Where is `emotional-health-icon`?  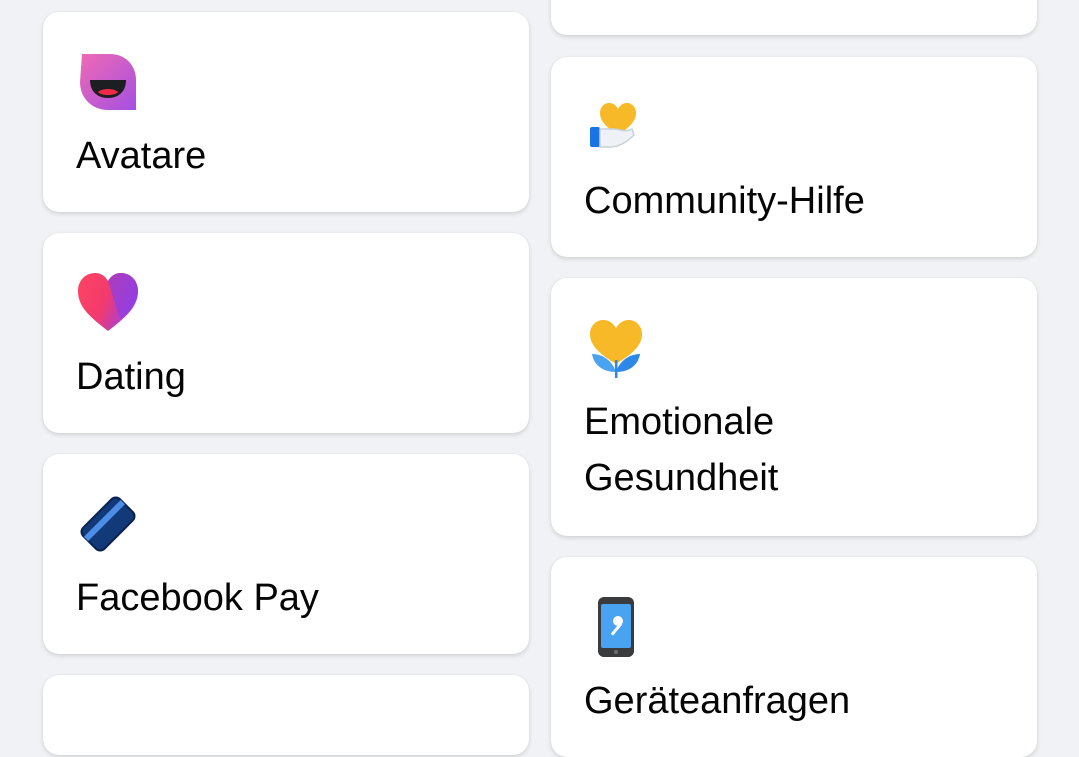
emotional-health-icon is located at coordinates (616, 349).